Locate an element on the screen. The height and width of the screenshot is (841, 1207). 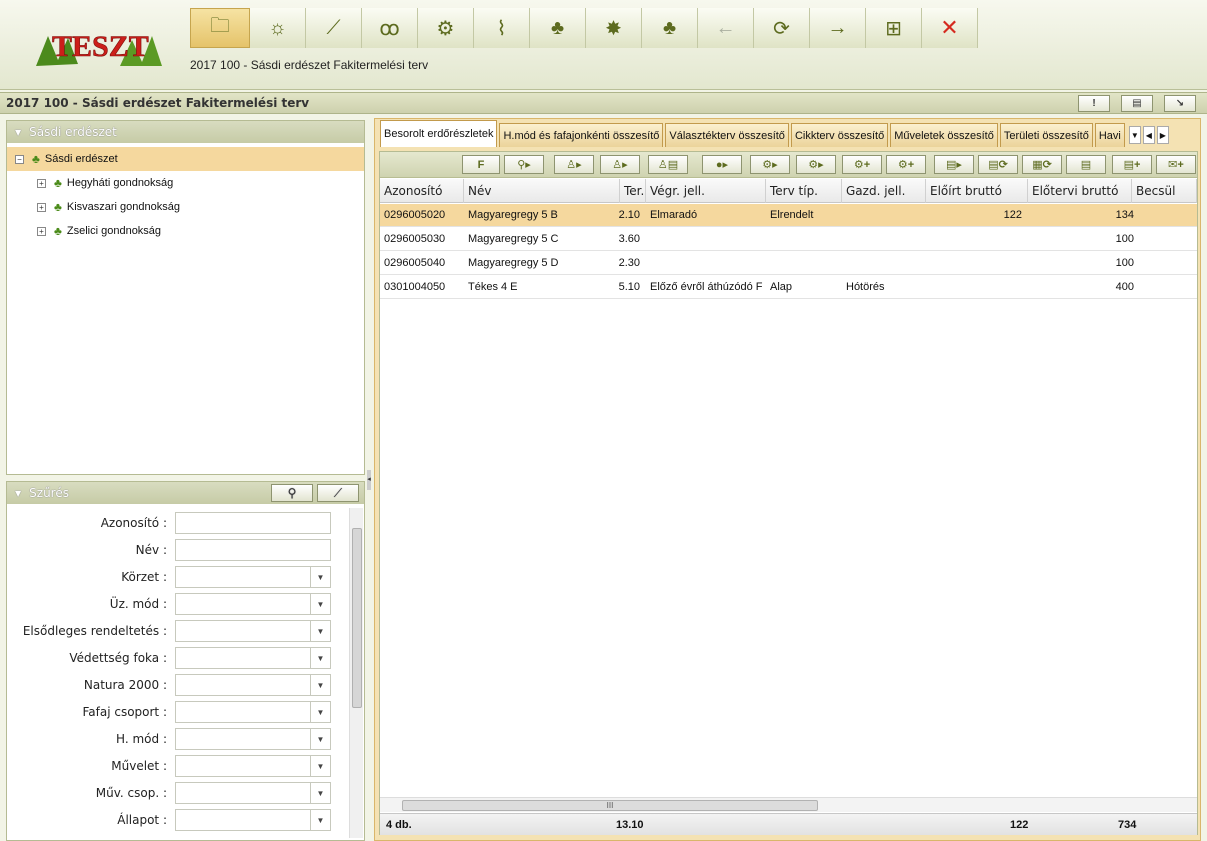
tab-2: Választékterv összesítő is located at coordinates (727, 135).